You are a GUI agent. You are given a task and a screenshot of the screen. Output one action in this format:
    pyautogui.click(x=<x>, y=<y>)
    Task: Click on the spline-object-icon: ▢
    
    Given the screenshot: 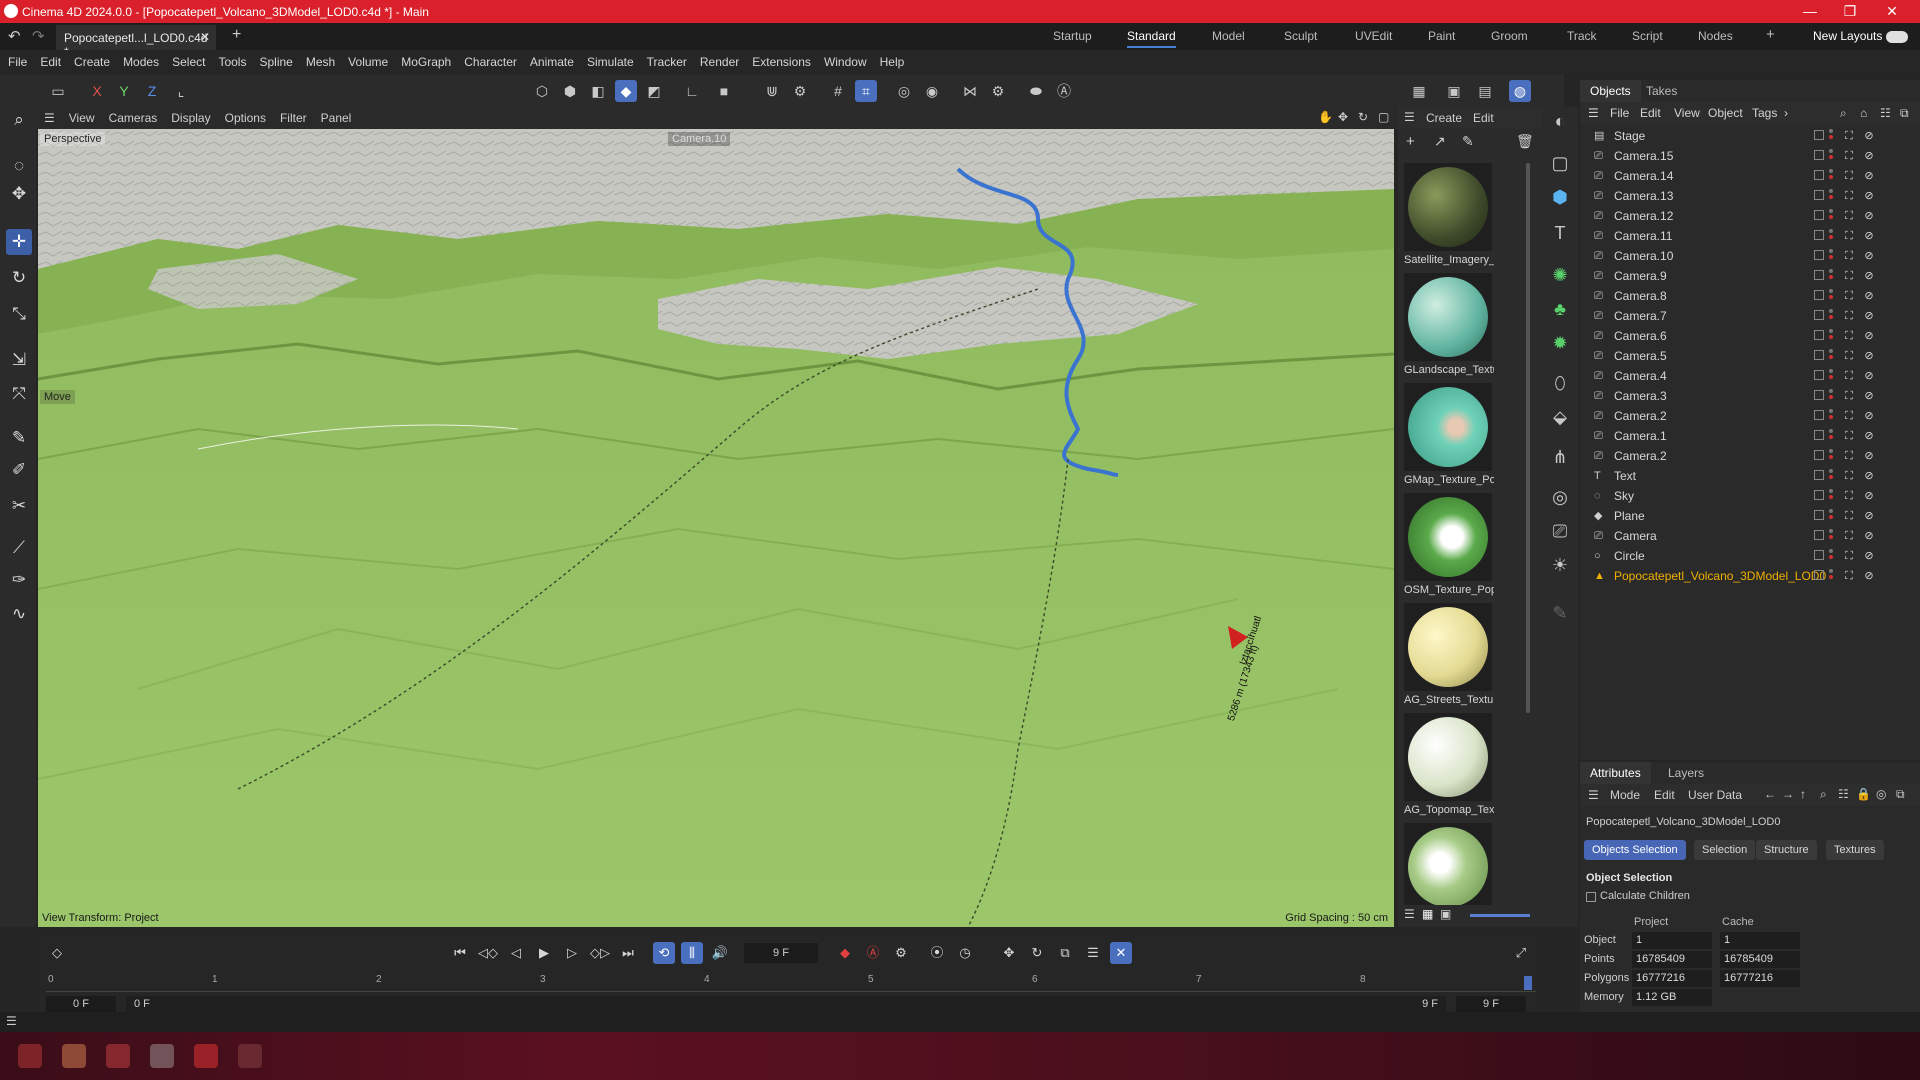 What is the action you would take?
    pyautogui.click(x=1560, y=163)
    